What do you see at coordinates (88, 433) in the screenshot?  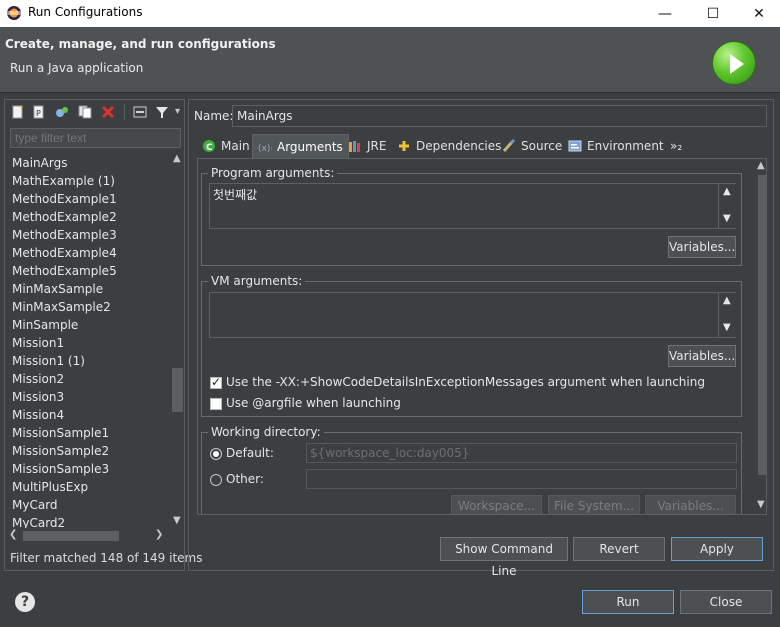 I see `list-item: MissionSample1` at bounding box center [88, 433].